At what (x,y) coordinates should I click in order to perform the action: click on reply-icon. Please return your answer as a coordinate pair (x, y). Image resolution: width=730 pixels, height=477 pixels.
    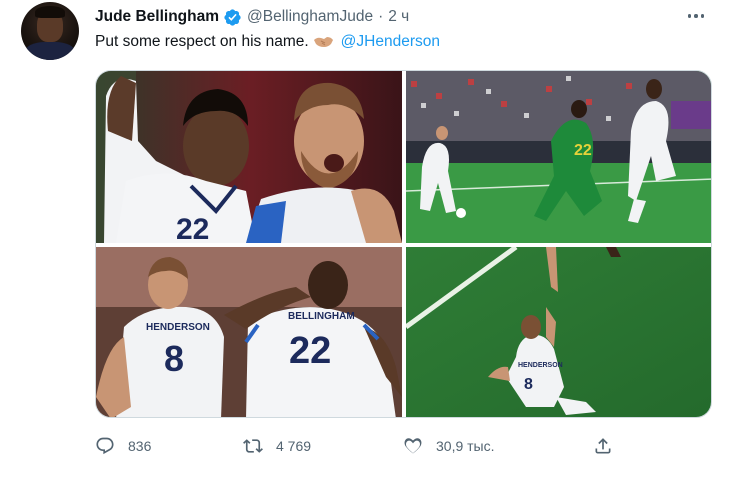
    Looking at the image, I should click on (105, 446).